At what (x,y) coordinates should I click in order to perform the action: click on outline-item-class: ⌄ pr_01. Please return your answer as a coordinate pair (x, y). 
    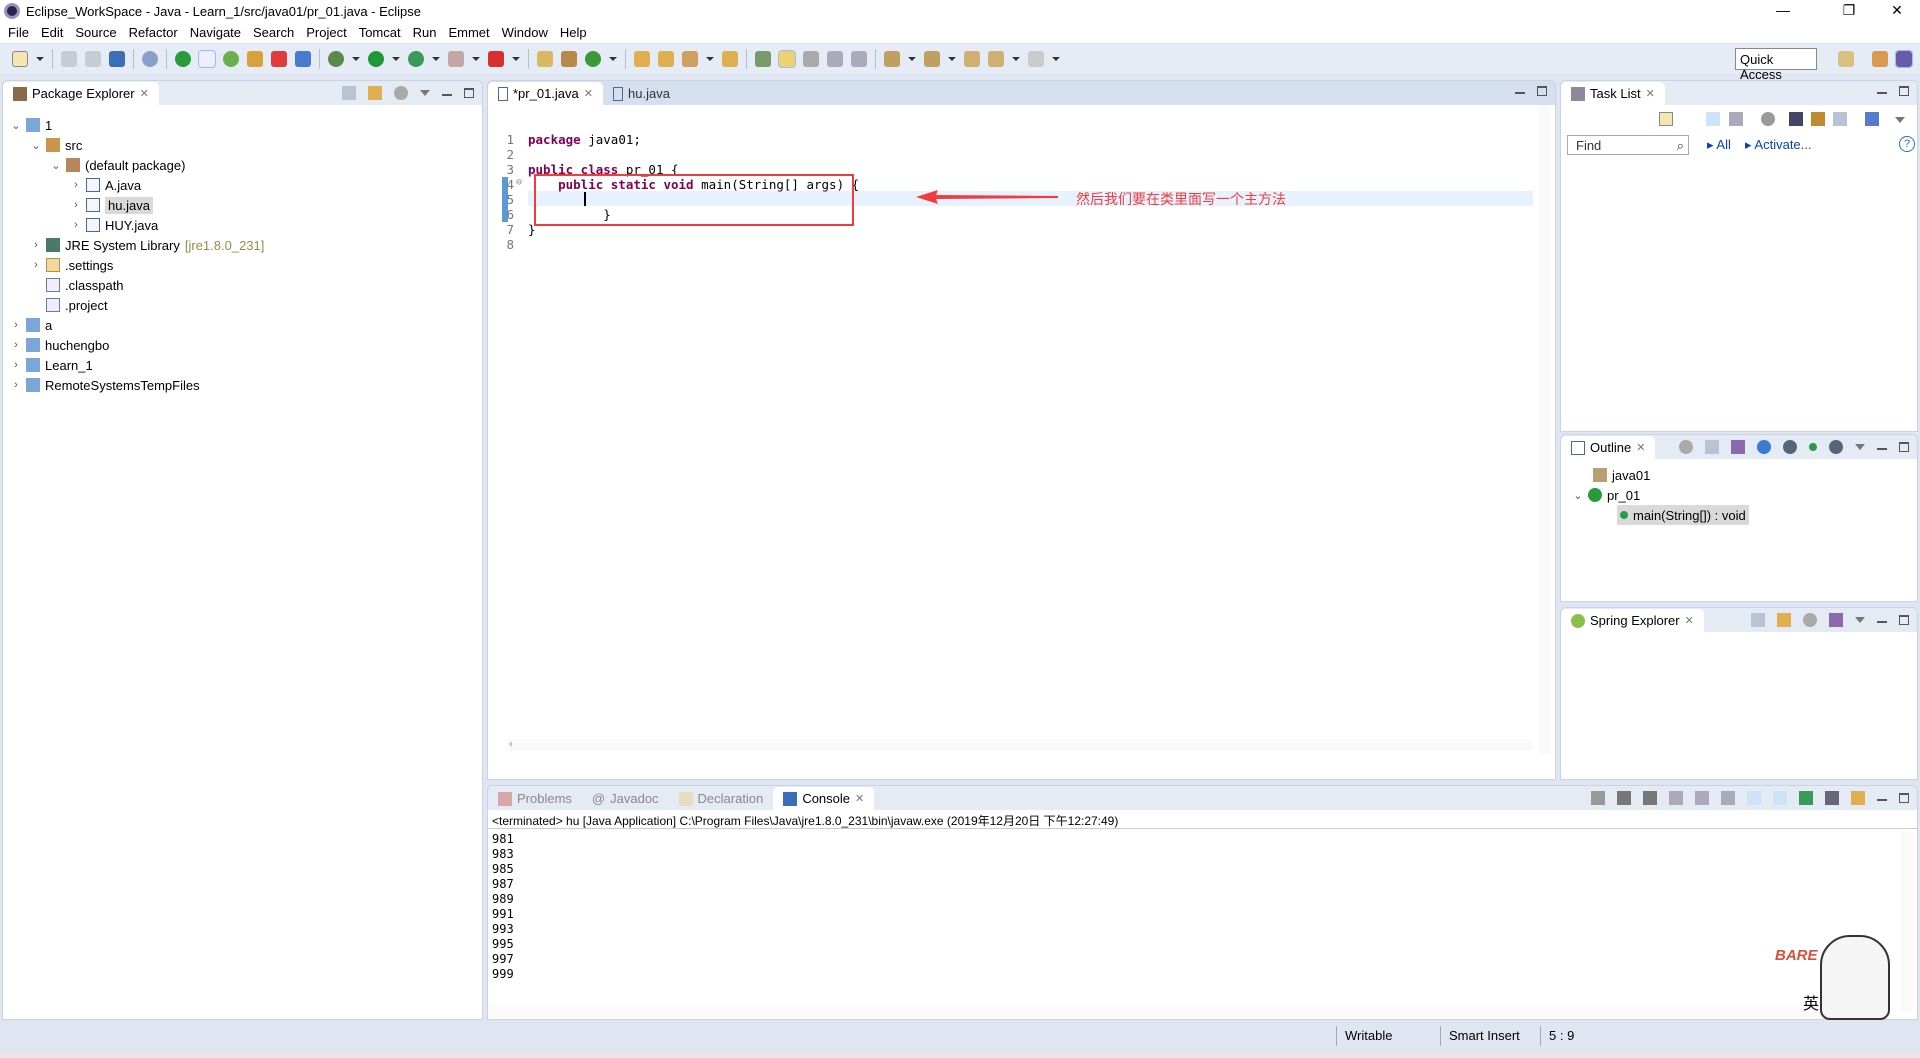
    Looking at the image, I should click on (1606, 495).